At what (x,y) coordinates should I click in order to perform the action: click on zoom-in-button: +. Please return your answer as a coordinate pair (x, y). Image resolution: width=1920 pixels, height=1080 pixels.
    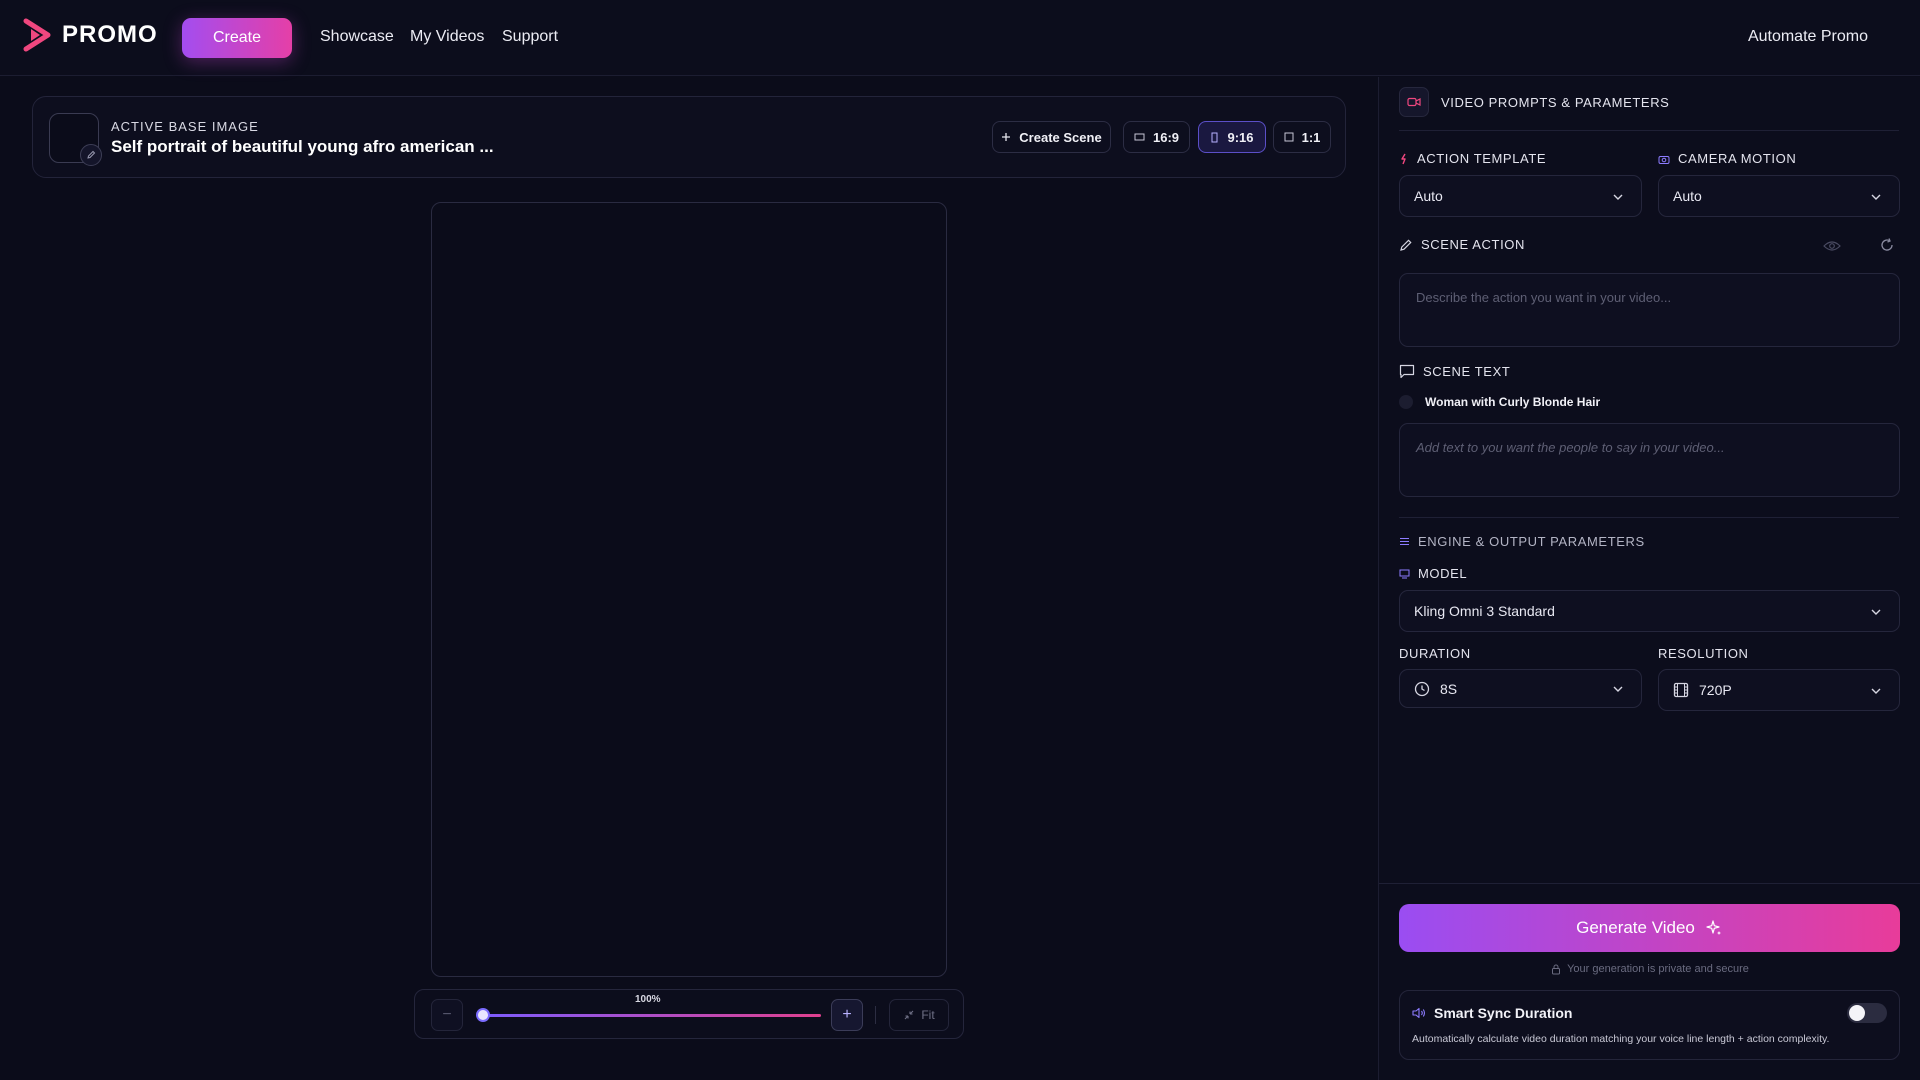
    Looking at the image, I should click on (847, 1015).